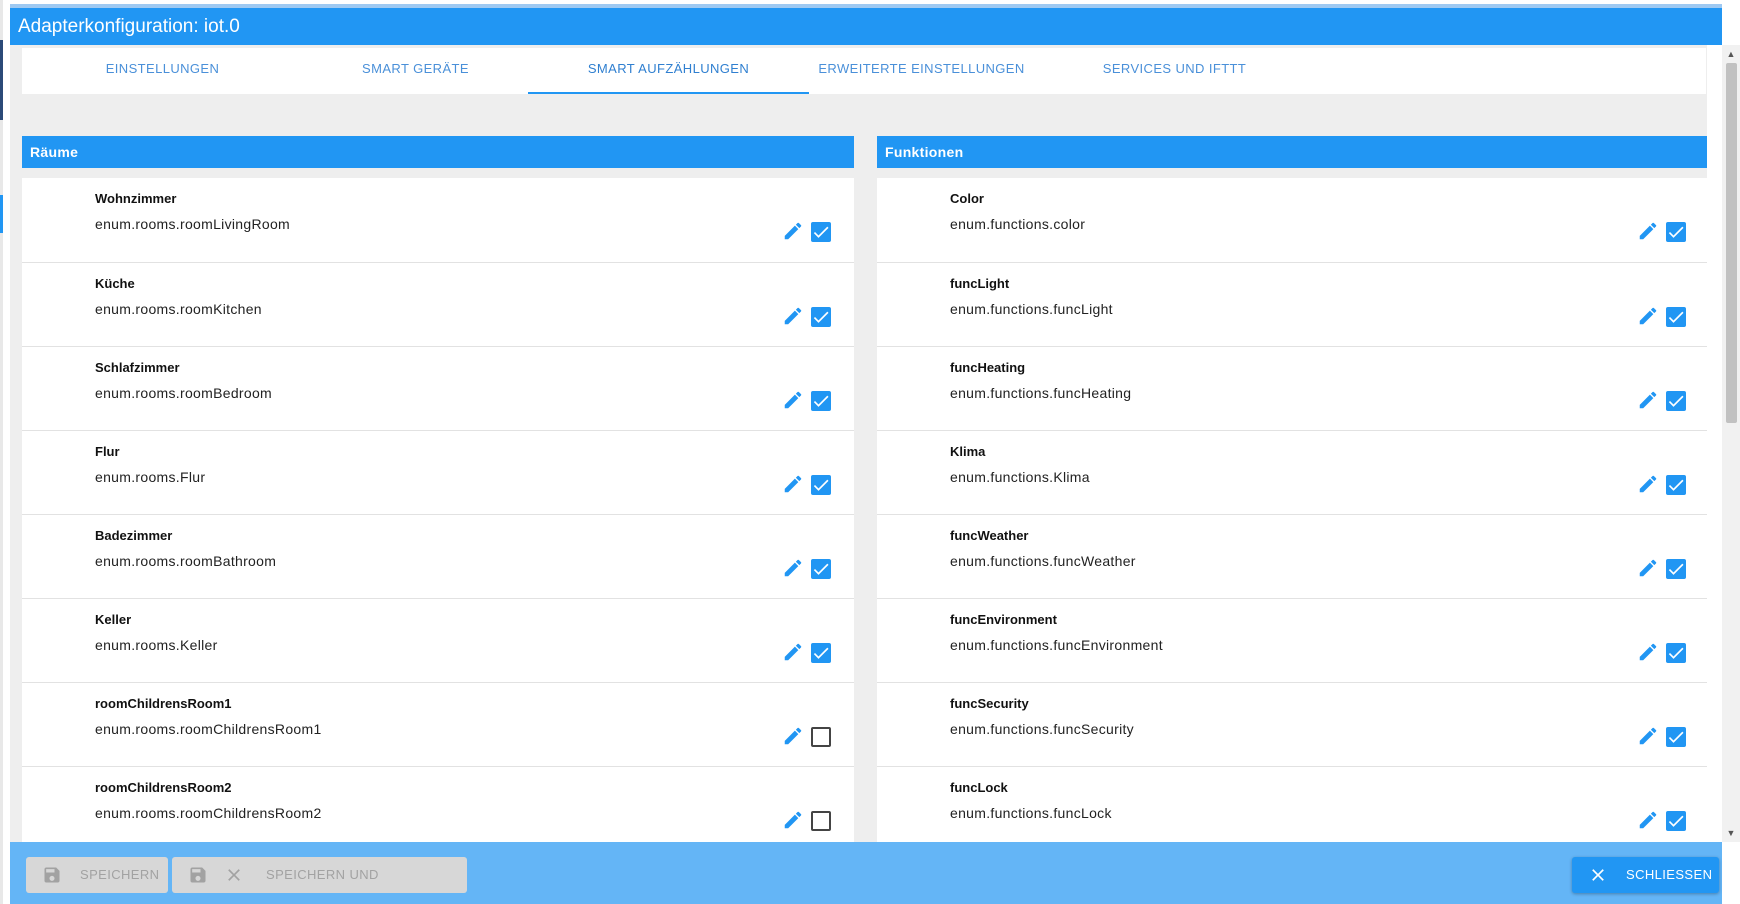  I want to click on list-item: Schlafzimmer enum.rooms.roomBedroom, so click(438, 388).